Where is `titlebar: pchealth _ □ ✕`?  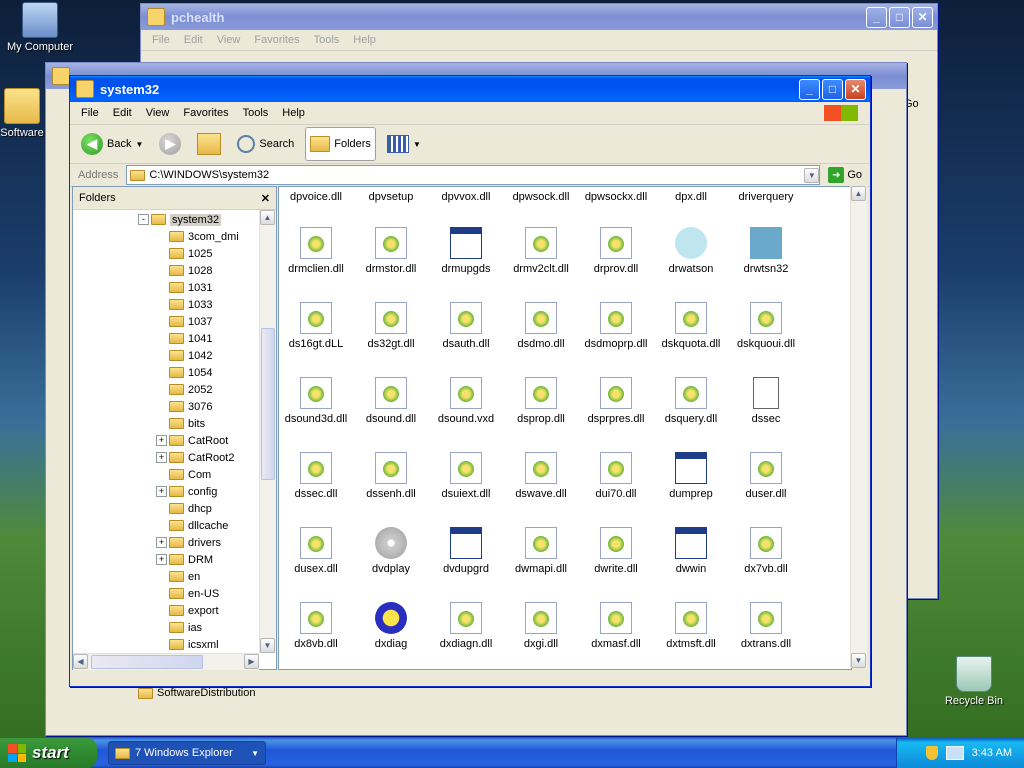
titlebar: pchealth _ □ ✕ is located at coordinates (539, 17).